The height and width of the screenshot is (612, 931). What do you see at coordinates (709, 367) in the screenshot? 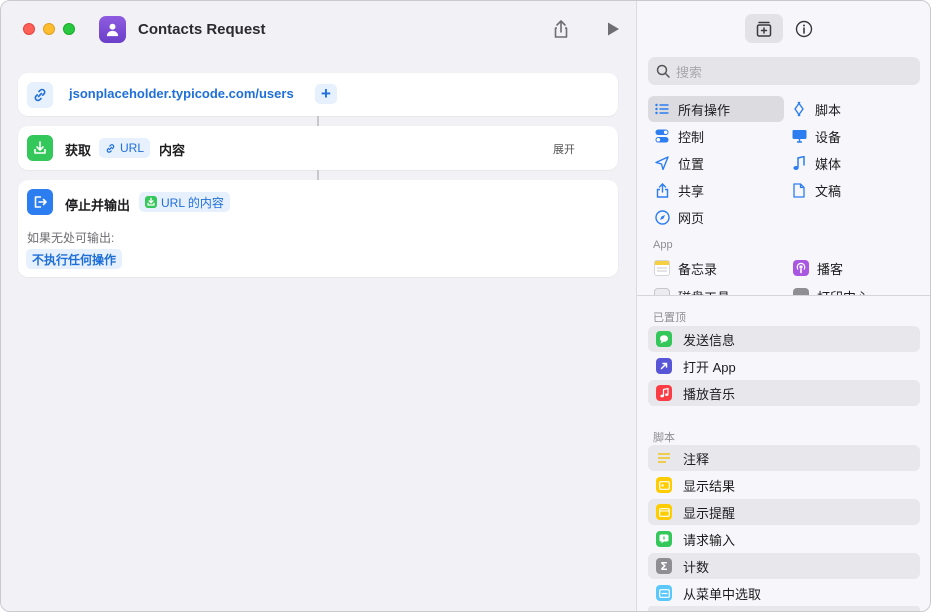
I see `action-label: 打开 App` at bounding box center [709, 367].